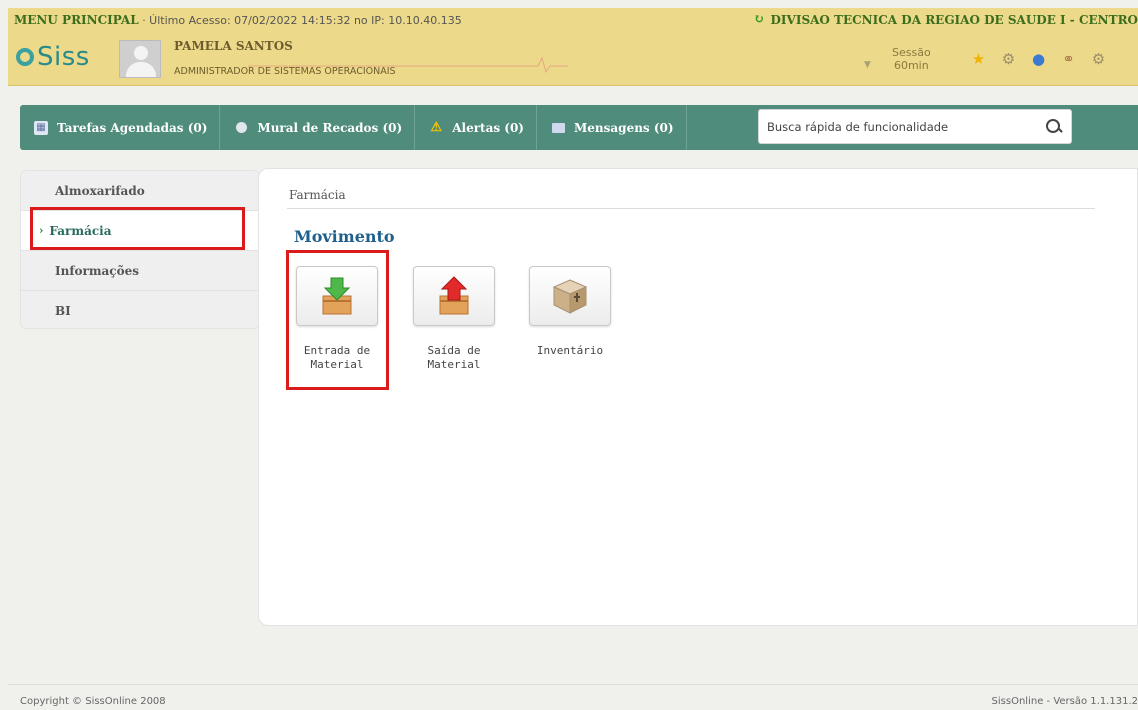 The height and width of the screenshot is (710, 1138). I want to click on sidebar-item-informacoes: Informações, so click(140, 271).